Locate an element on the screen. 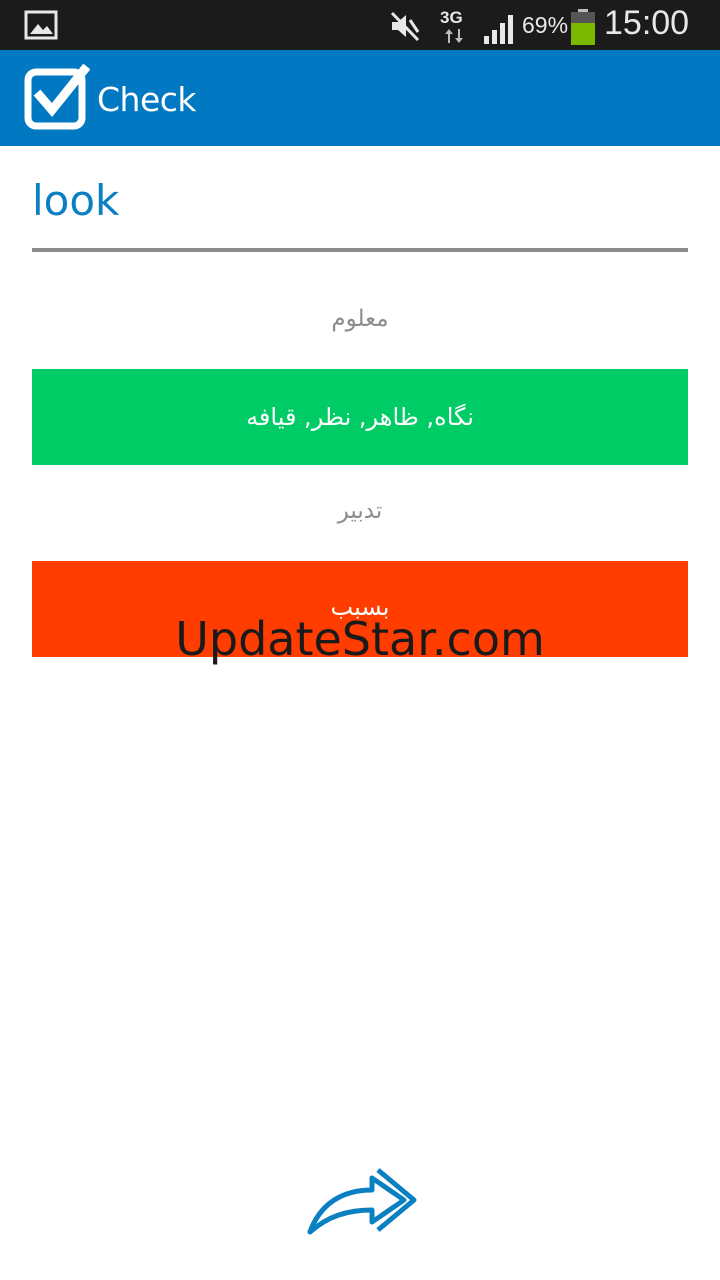  signal-icon is located at coordinates (500, 29).